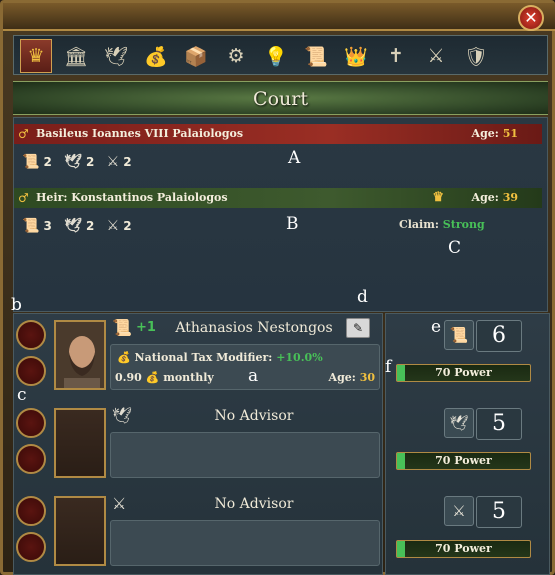 The height and width of the screenshot is (575, 555). What do you see at coordinates (299, 357) in the screenshot?
I see `modifier-value: +10.0%` at bounding box center [299, 357].